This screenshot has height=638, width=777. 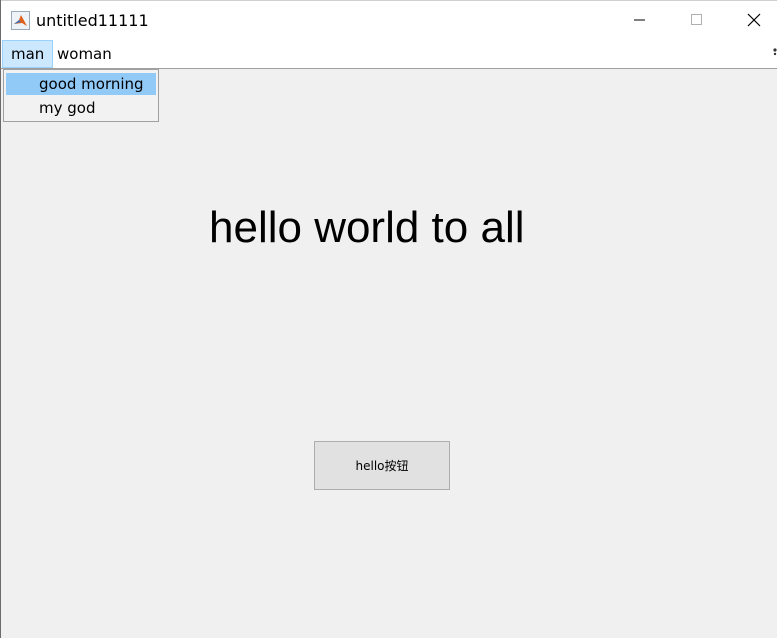 What do you see at coordinates (382, 465) in the screenshot?
I see `hello-button: hello按钮` at bounding box center [382, 465].